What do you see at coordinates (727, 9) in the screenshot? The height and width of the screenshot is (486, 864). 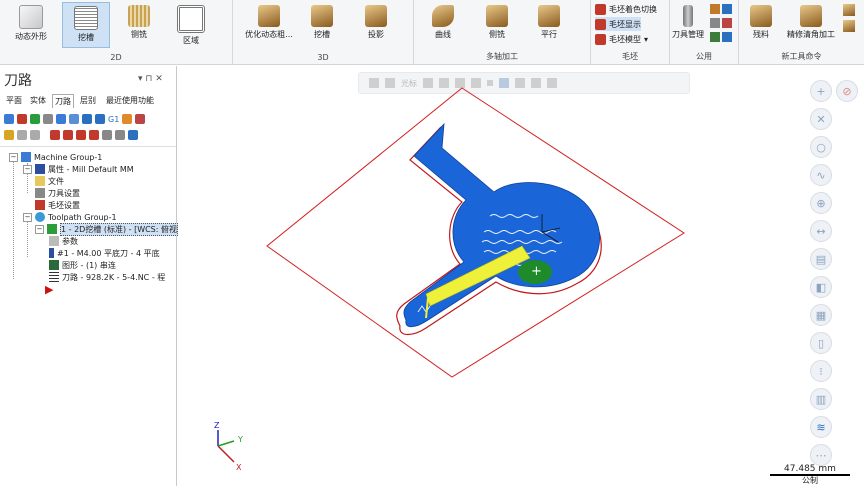 I see `measure-icon` at bounding box center [727, 9].